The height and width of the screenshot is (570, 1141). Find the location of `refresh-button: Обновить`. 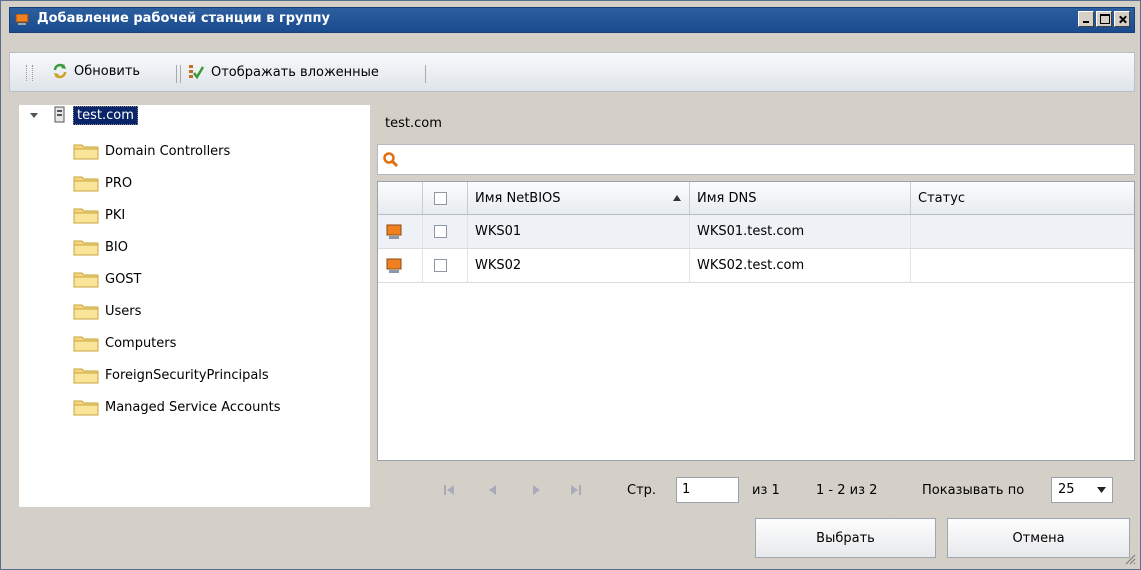

refresh-button: Обновить is located at coordinates (96, 71).